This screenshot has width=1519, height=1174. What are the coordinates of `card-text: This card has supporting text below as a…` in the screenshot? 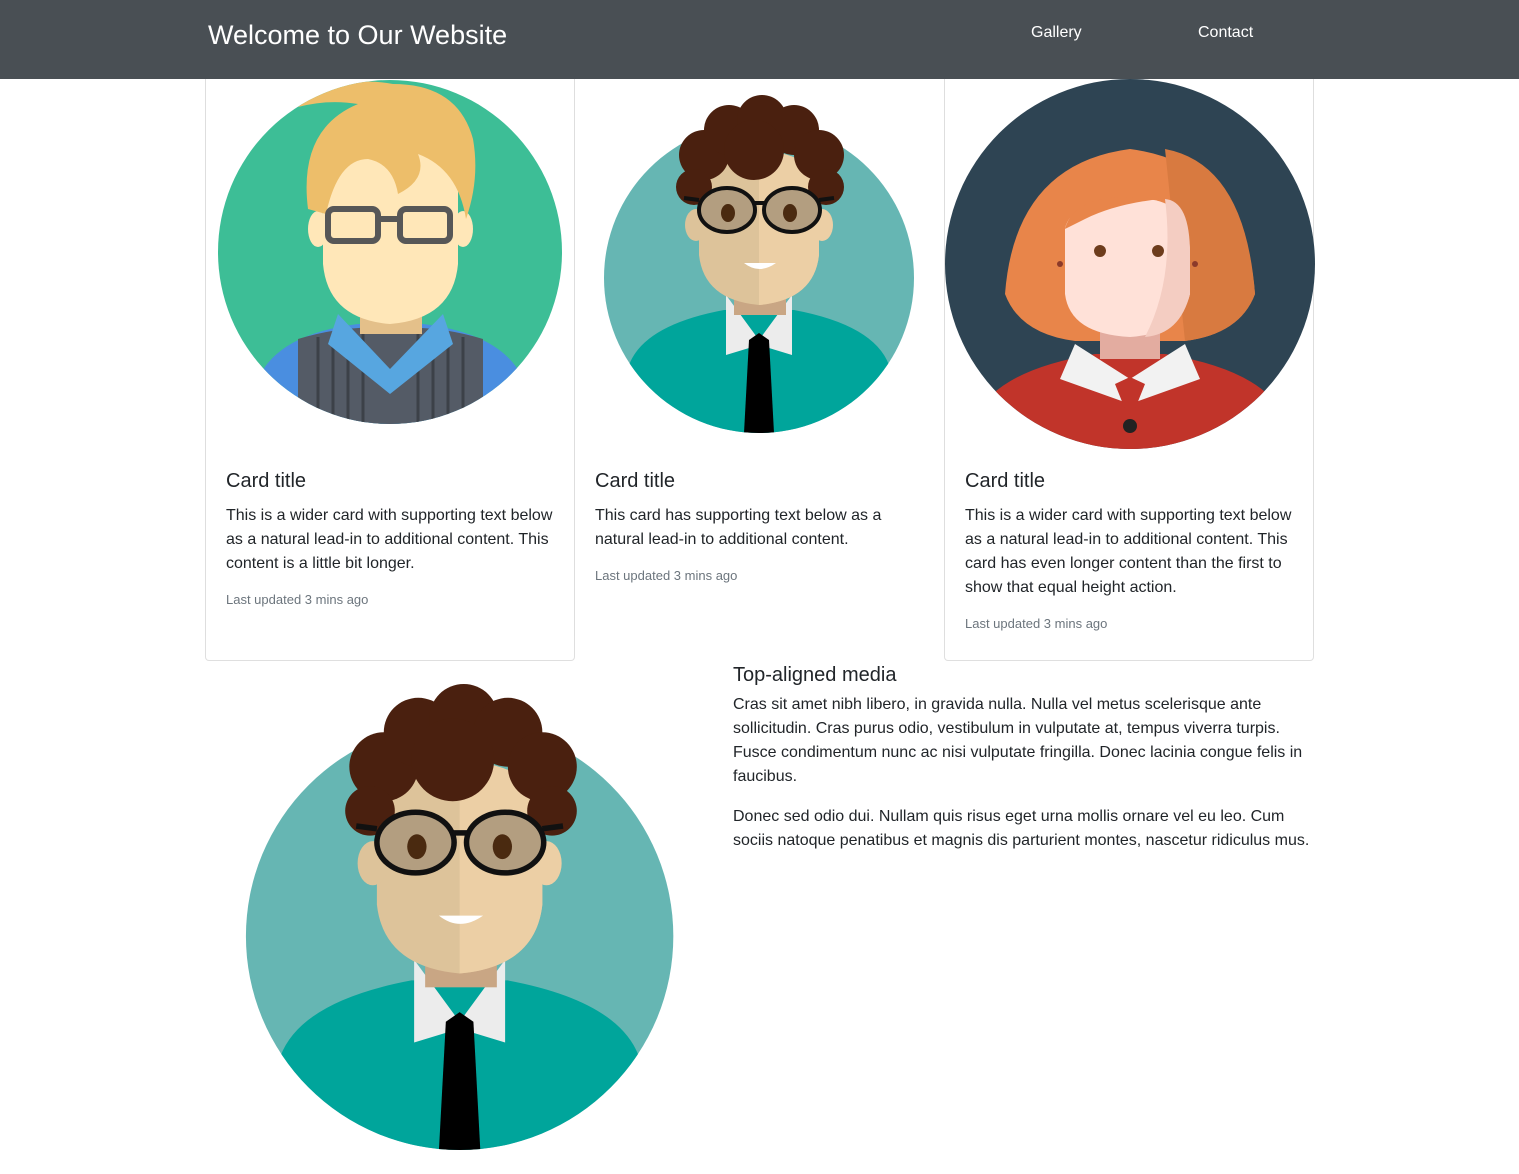 It's located at (738, 527).